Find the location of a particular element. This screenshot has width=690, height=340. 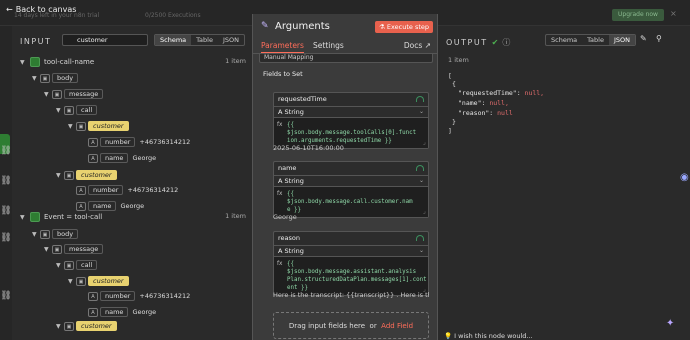

panel-header: ✎ Arguments ⚗ Execute step is located at coordinates (346, 27).